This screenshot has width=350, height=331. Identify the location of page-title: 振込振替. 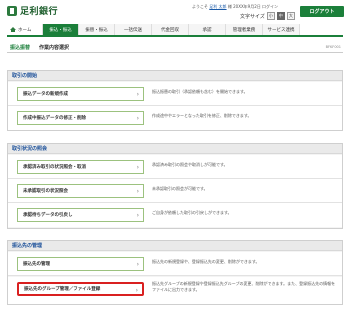
(20, 48).